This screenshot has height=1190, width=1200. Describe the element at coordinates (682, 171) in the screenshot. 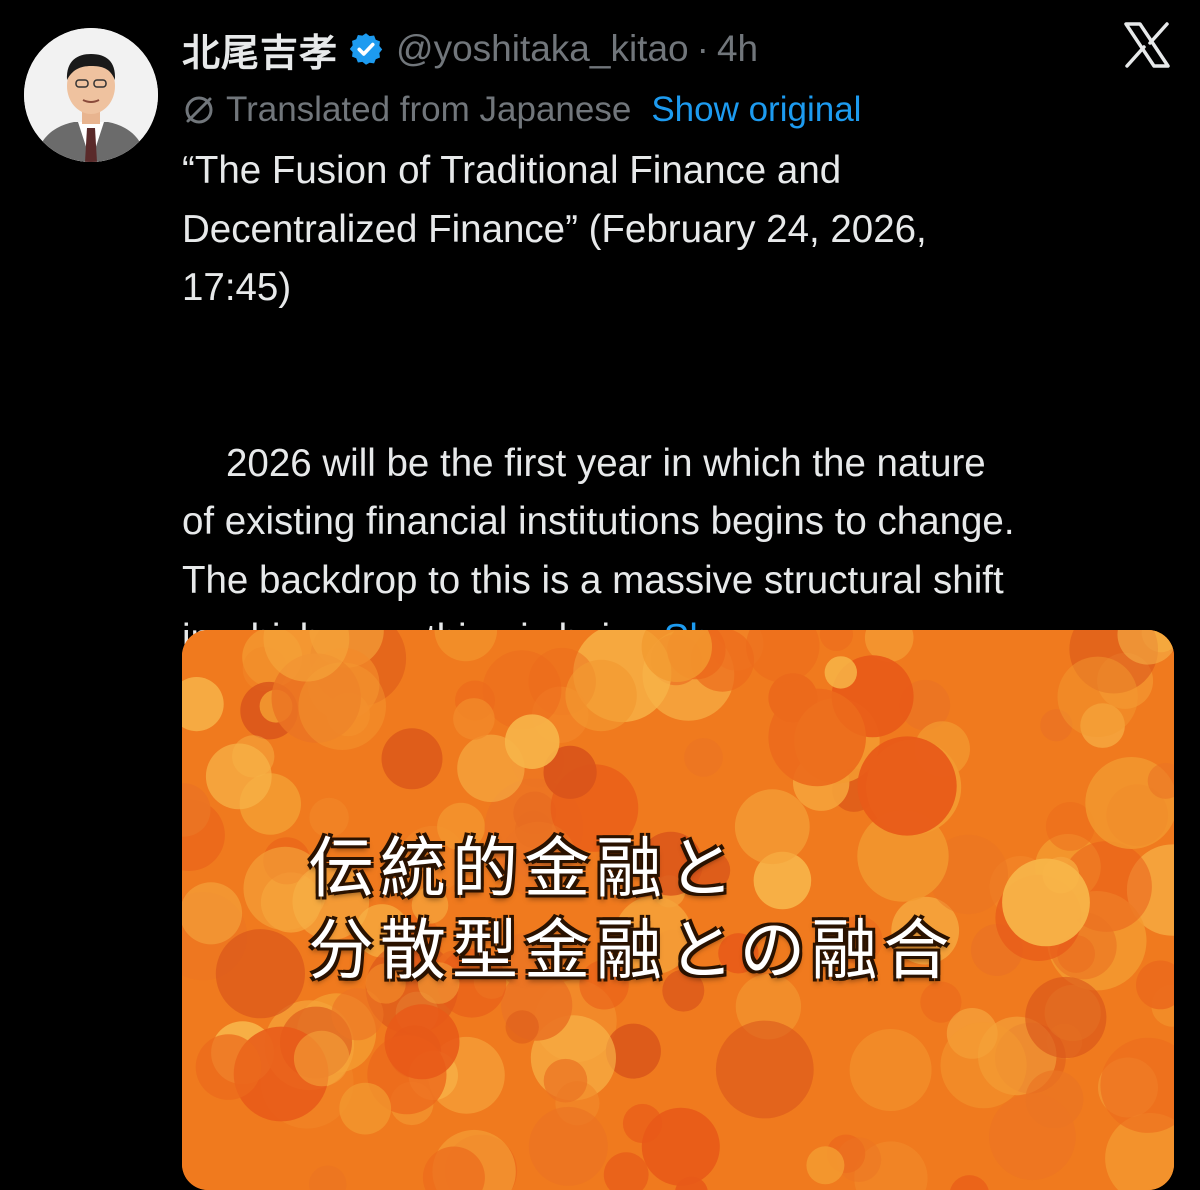

I see `tweet-title-line: “The Fusion of Traditional Finance and` at that location.